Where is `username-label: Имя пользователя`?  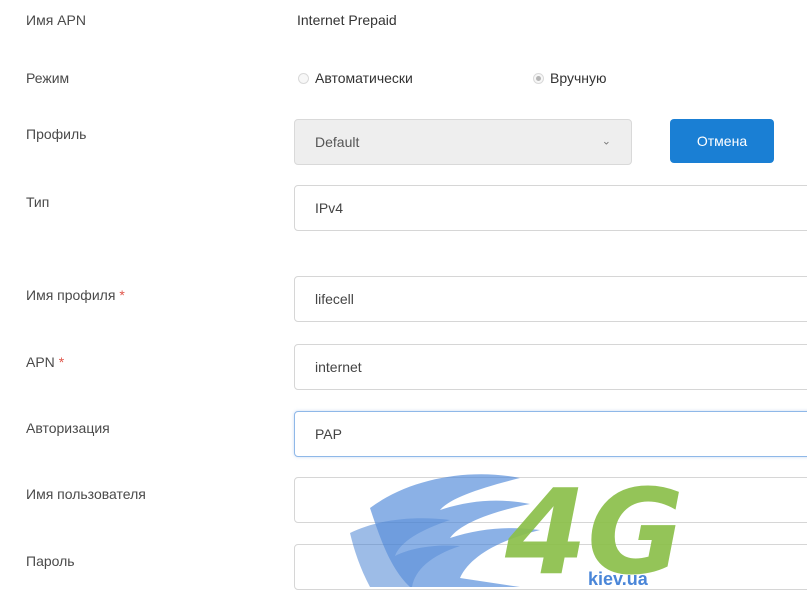 username-label: Имя пользователя is located at coordinates (86, 494).